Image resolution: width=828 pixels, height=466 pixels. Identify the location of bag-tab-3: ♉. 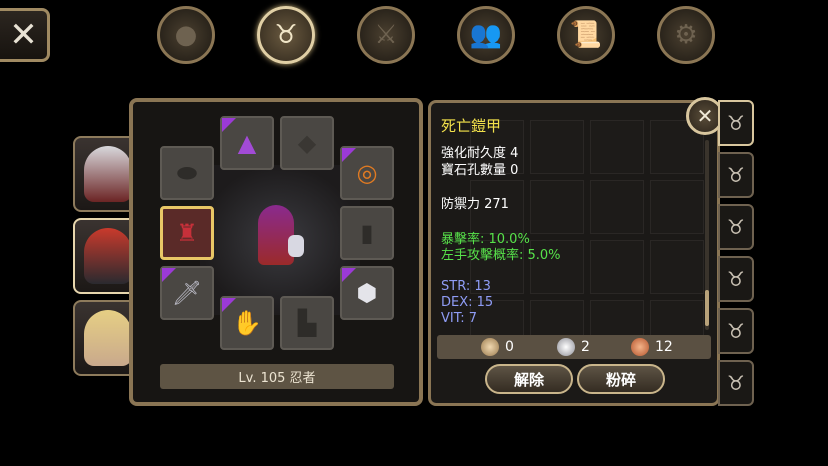
(736, 227).